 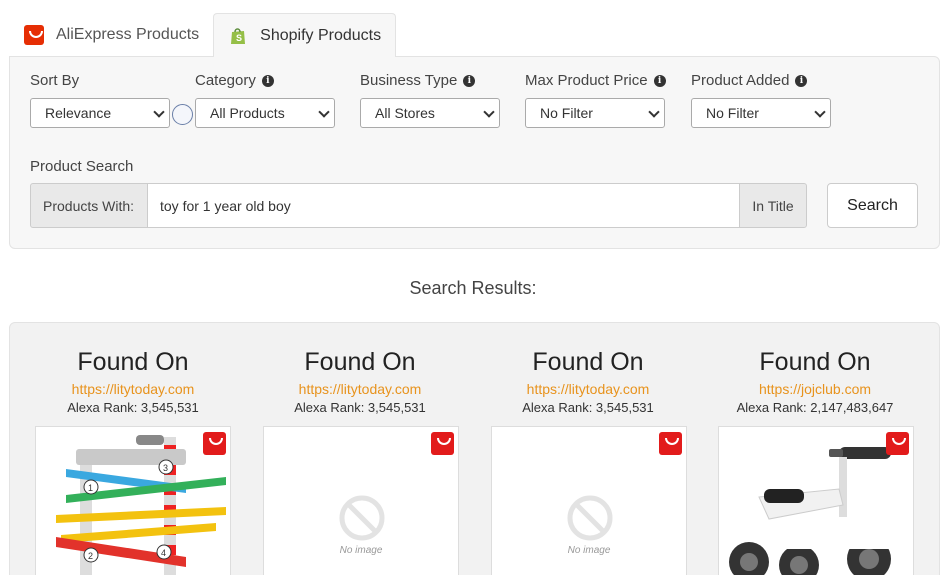 I want to click on svg-text: 1, so click(x=90, y=488).